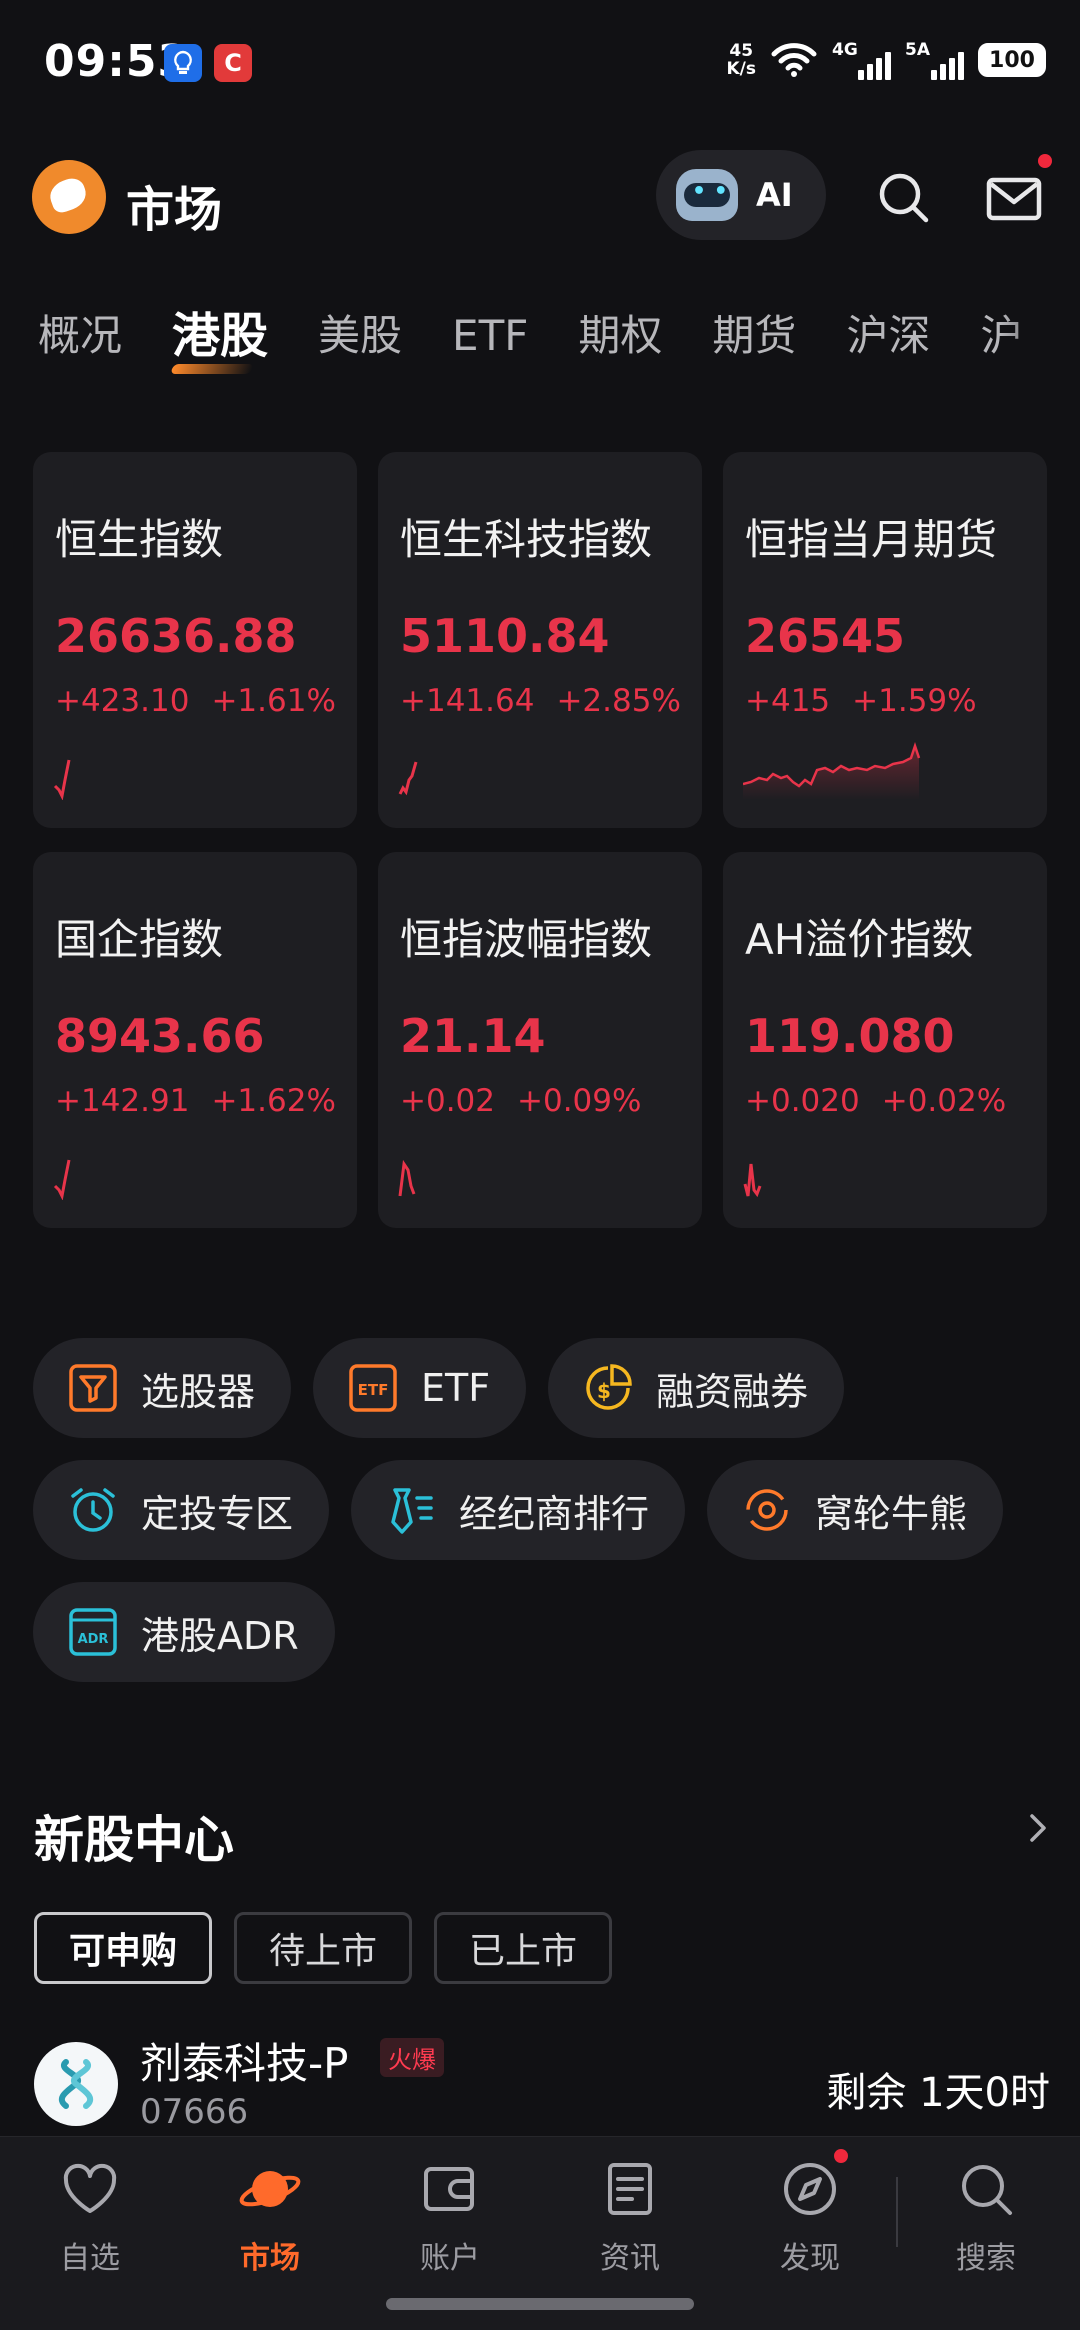 The height and width of the screenshot is (2330, 1080). I want to click on warrants-cbbc-button: 窝轮牛熊, so click(855, 1510).